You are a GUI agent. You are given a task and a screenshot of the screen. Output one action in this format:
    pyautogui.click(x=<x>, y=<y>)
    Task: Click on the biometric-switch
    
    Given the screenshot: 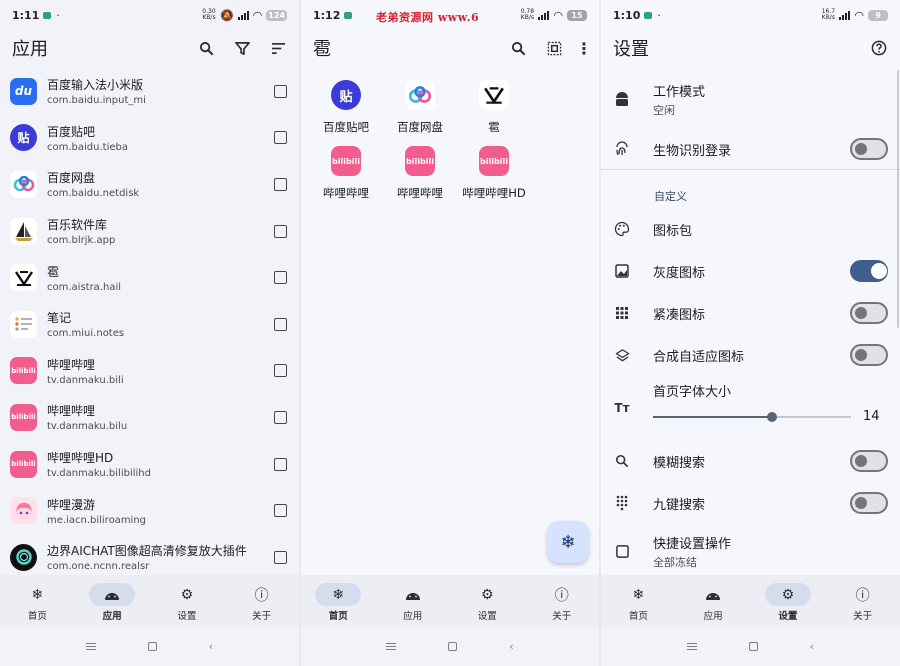 What is the action you would take?
    pyautogui.click(x=869, y=149)
    